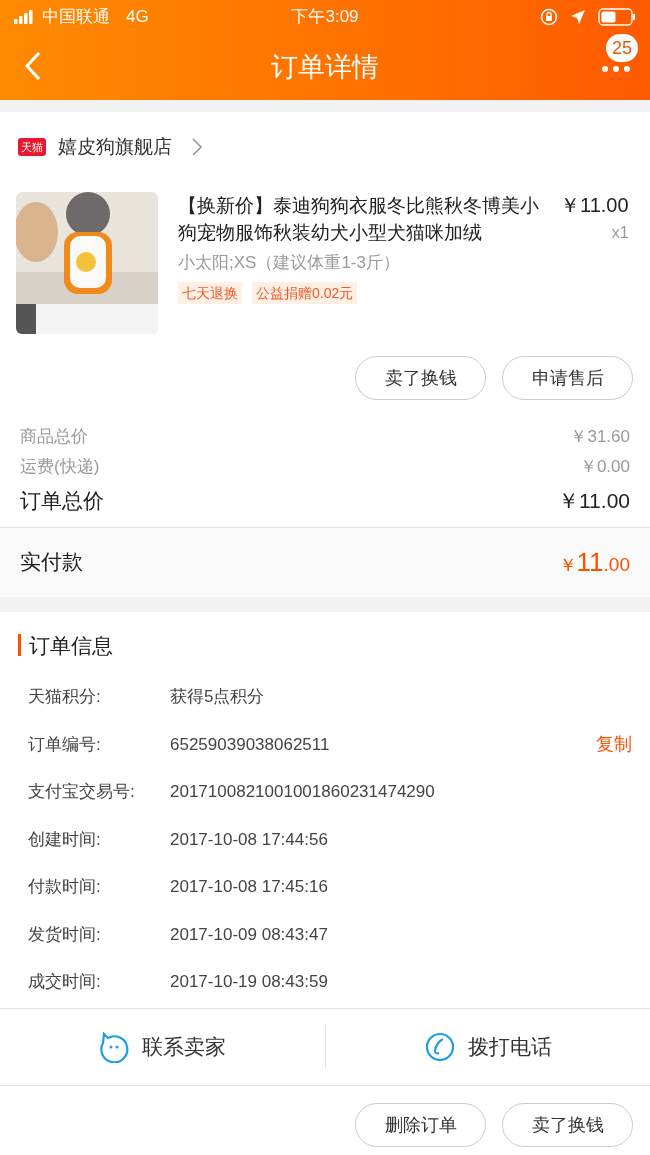 Image resolution: width=650 pixels, height=1155 pixels. What do you see at coordinates (197, 147) in the screenshot?
I see `chevron-right-icon` at bounding box center [197, 147].